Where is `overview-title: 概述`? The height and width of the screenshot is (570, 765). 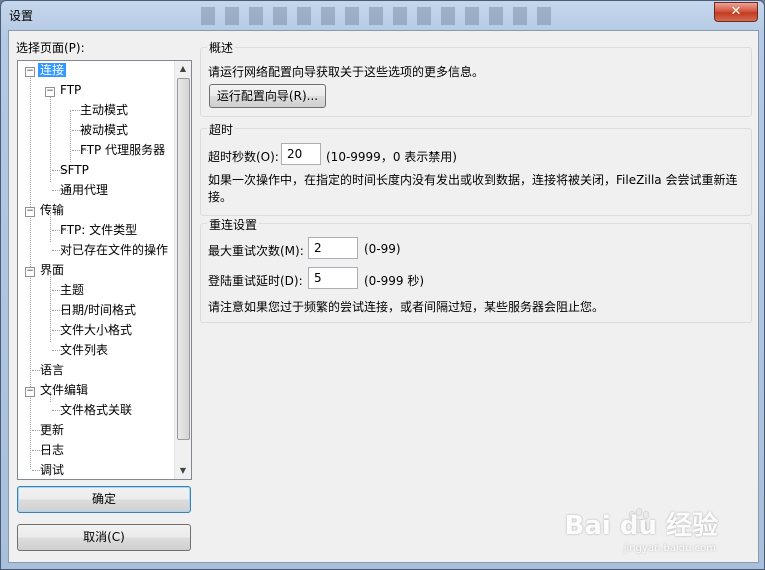
overview-title: 概述 is located at coordinates (221, 47).